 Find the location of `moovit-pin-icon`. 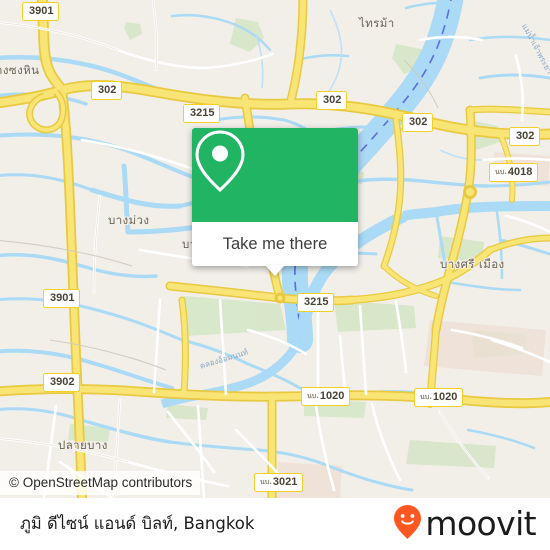

moovit-pin-icon is located at coordinates (407, 524).